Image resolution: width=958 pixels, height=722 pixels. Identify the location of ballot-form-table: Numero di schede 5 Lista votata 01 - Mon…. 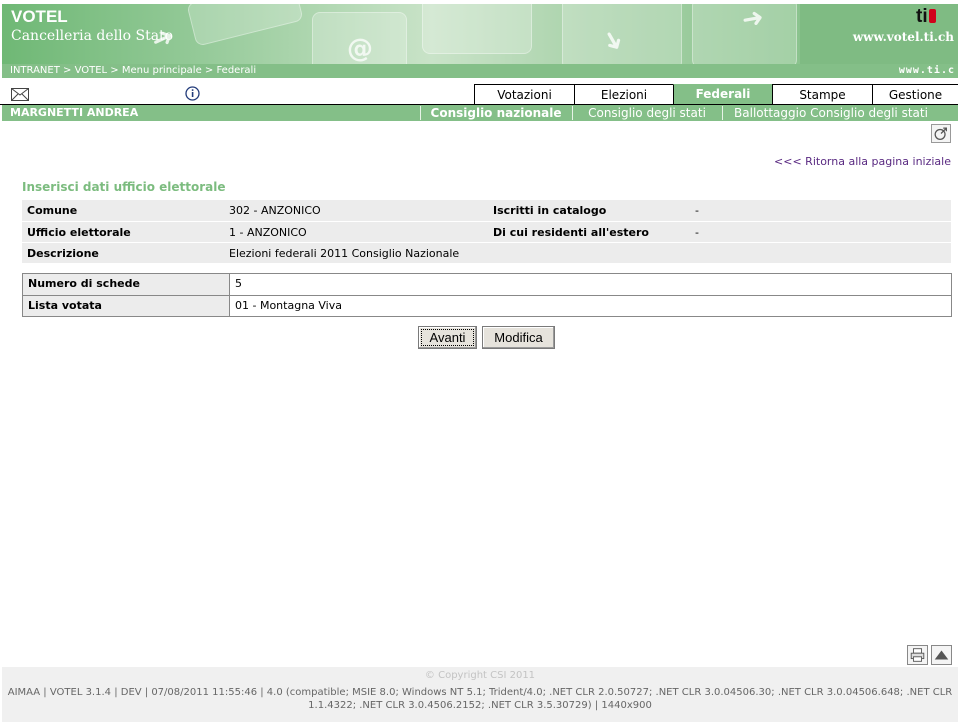
(487, 295).